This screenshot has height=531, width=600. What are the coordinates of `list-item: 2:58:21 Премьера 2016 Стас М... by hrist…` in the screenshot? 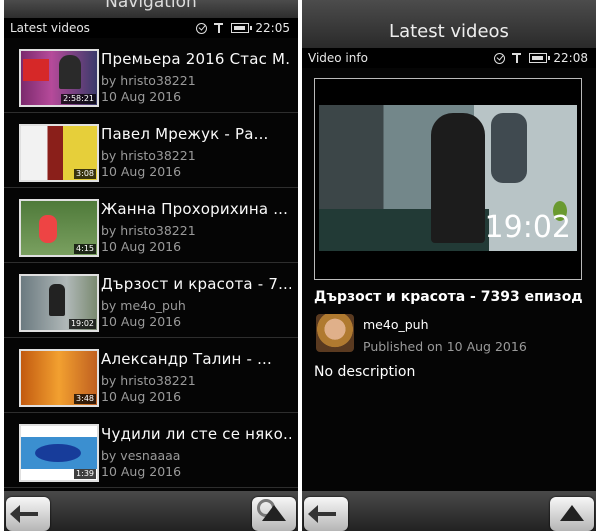 It's located at (151, 75).